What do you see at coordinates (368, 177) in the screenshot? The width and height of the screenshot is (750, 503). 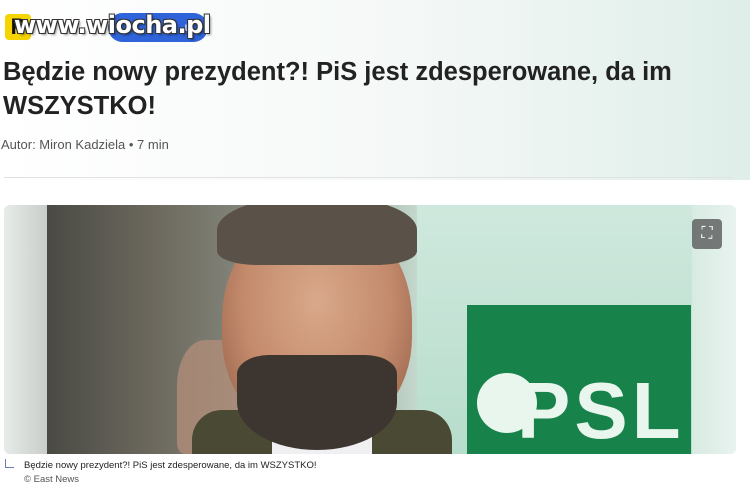 I see `divider` at bounding box center [368, 177].